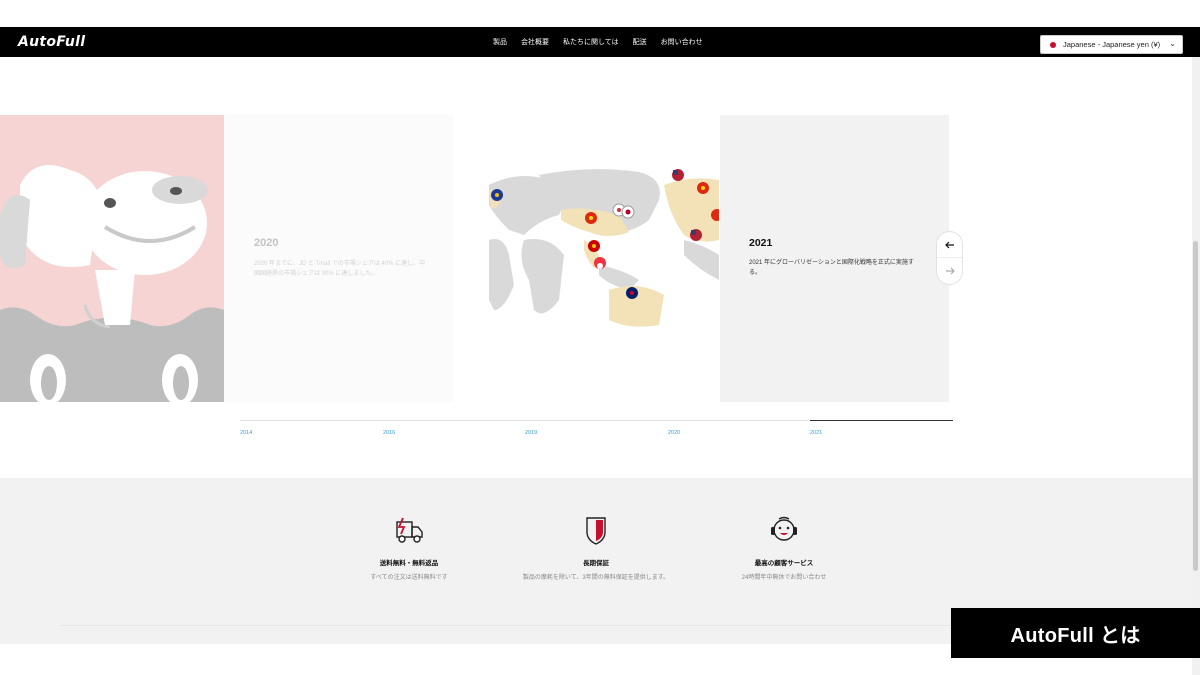 Image resolution: width=1200 pixels, height=675 pixels. Describe the element at coordinates (409, 578) in the screenshot. I see `feature-subtitle: すべての注文は送料無料です` at that location.